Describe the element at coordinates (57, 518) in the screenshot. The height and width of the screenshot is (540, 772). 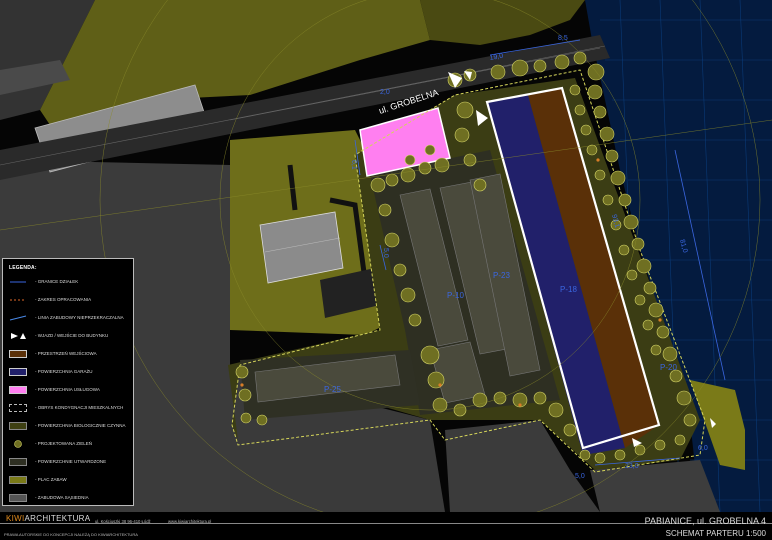
I see `brand-architektura: ARCHITEKTURA` at that location.